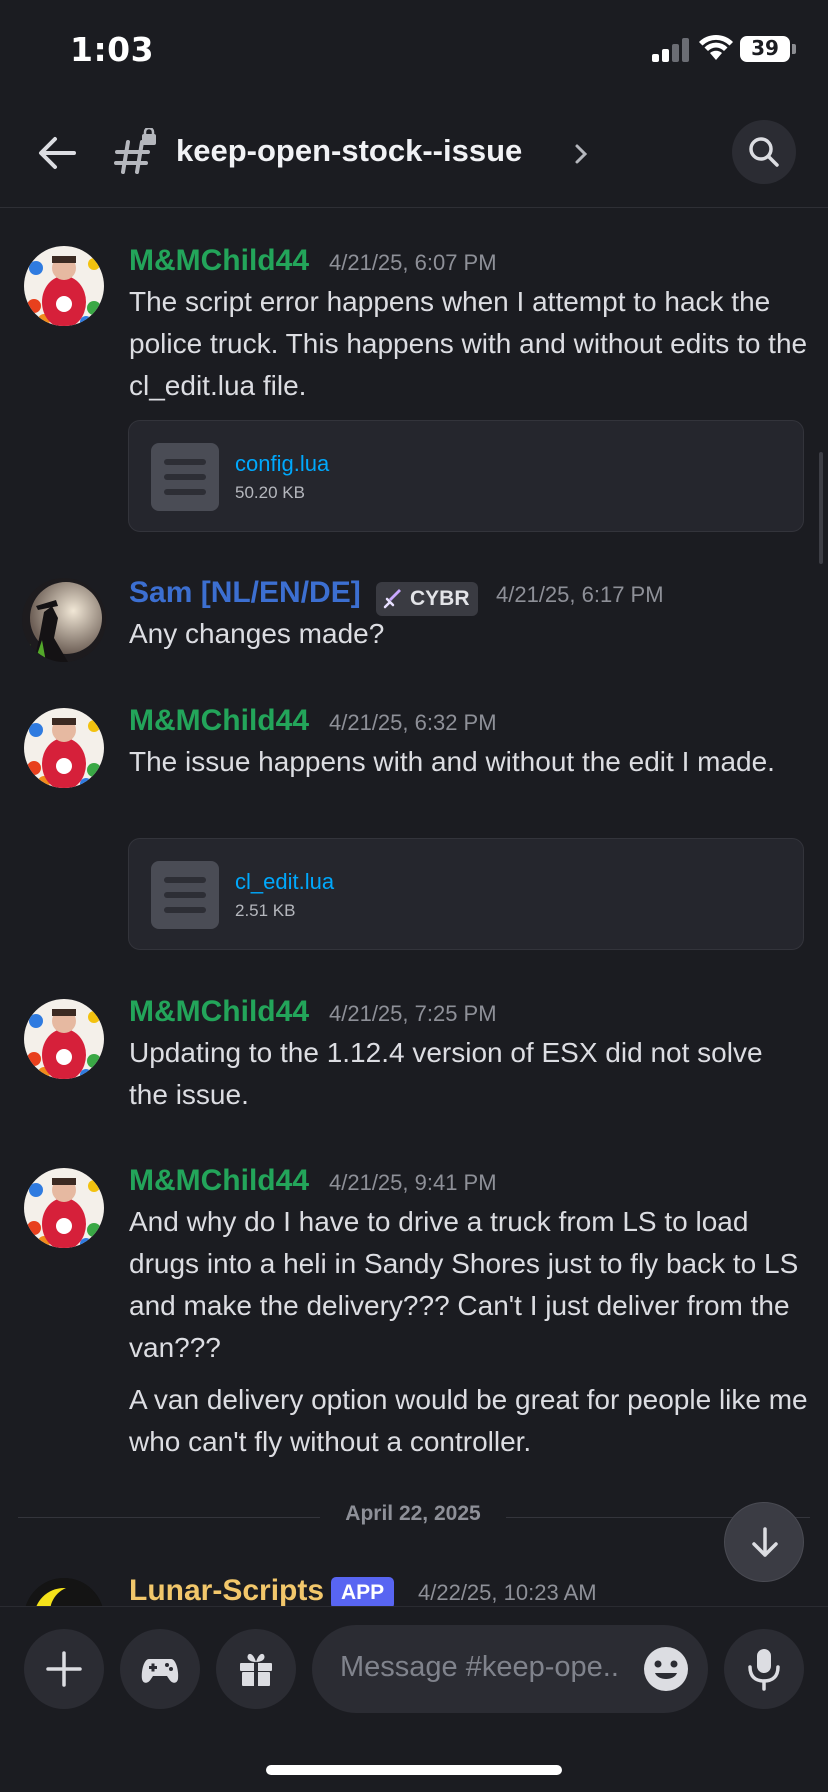 The image size is (828, 1792). What do you see at coordinates (265, 910) in the screenshot?
I see `attachment-size: 2.51 KB` at bounding box center [265, 910].